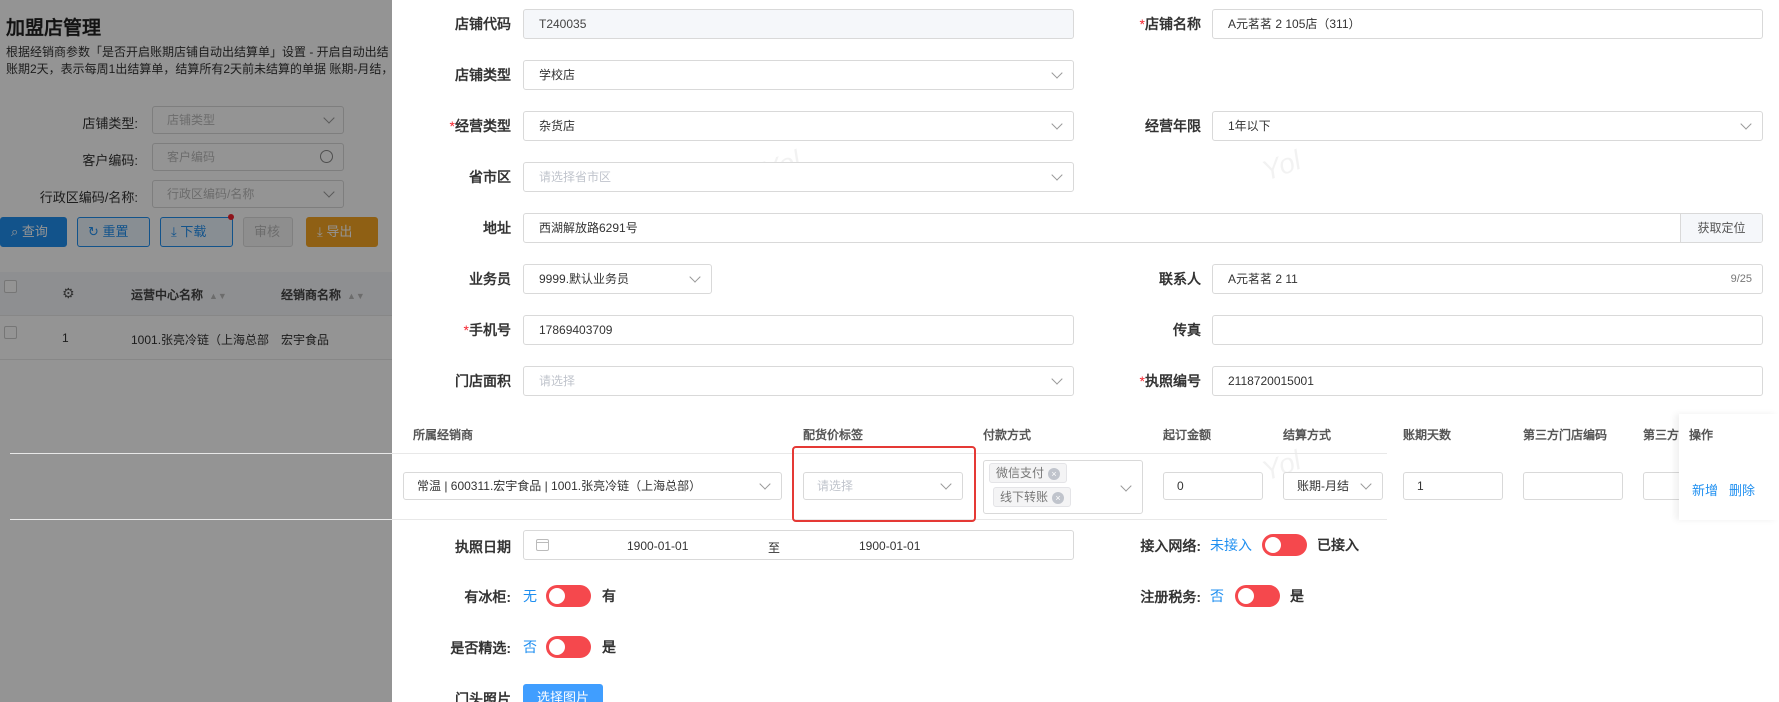  Describe the element at coordinates (1187, 330) in the screenshot. I see `fax-label-text: 传真` at that location.